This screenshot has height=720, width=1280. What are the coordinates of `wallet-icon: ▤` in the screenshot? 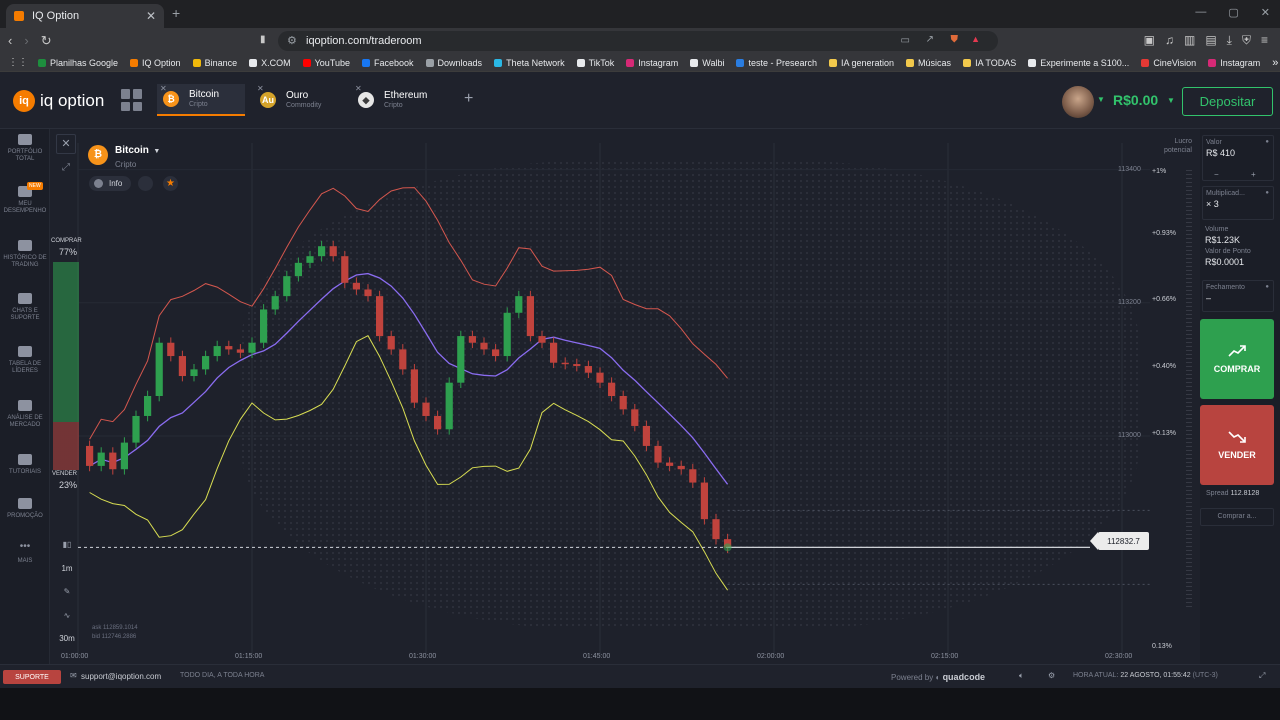 It's located at (1210, 40).